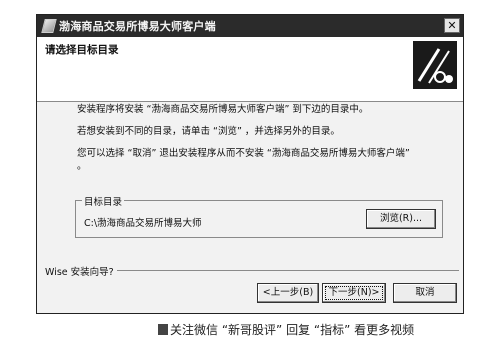 The height and width of the screenshot is (347, 489). Describe the element at coordinates (250, 26) in the screenshot. I see `title-bar: 渤海商品交易所博易大师客户端 ✕` at that location.